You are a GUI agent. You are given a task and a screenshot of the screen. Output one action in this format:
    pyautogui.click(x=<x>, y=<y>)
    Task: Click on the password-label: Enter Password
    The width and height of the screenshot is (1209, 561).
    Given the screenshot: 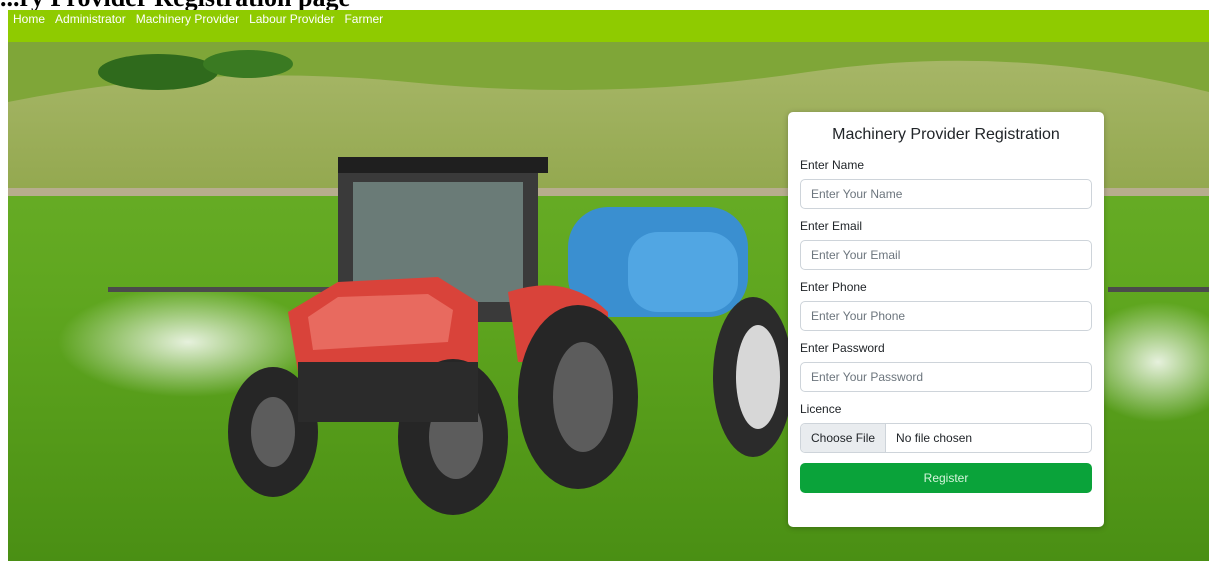 What is the action you would take?
    pyautogui.click(x=842, y=348)
    